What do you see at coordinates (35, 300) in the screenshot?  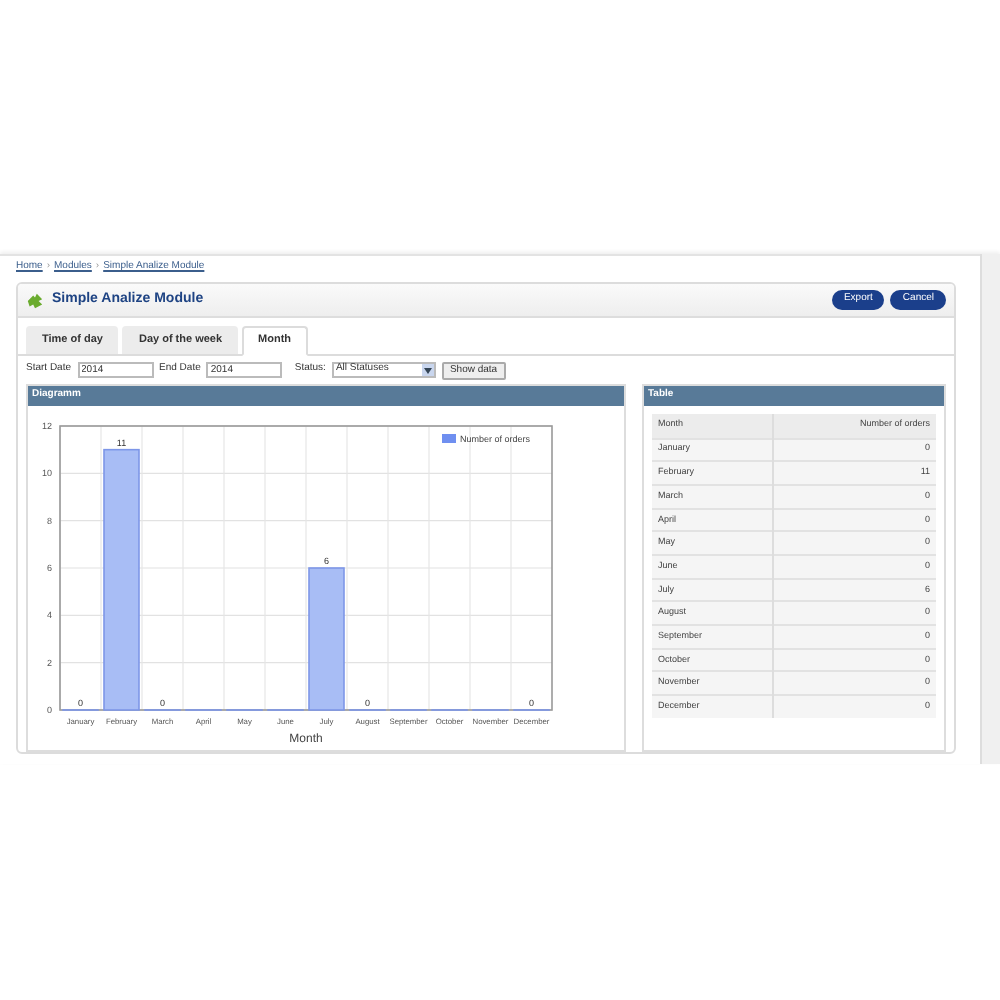 I see `puzzle-icon` at bounding box center [35, 300].